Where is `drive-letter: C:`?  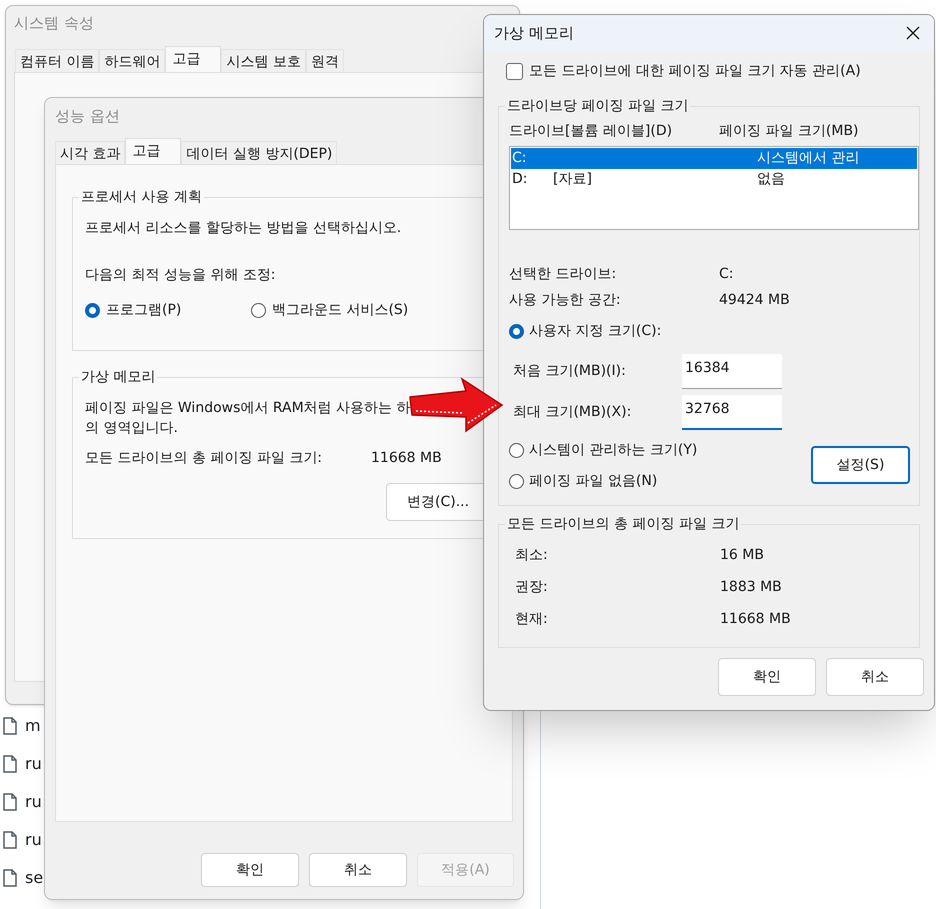
drive-letter: C: is located at coordinates (519, 158).